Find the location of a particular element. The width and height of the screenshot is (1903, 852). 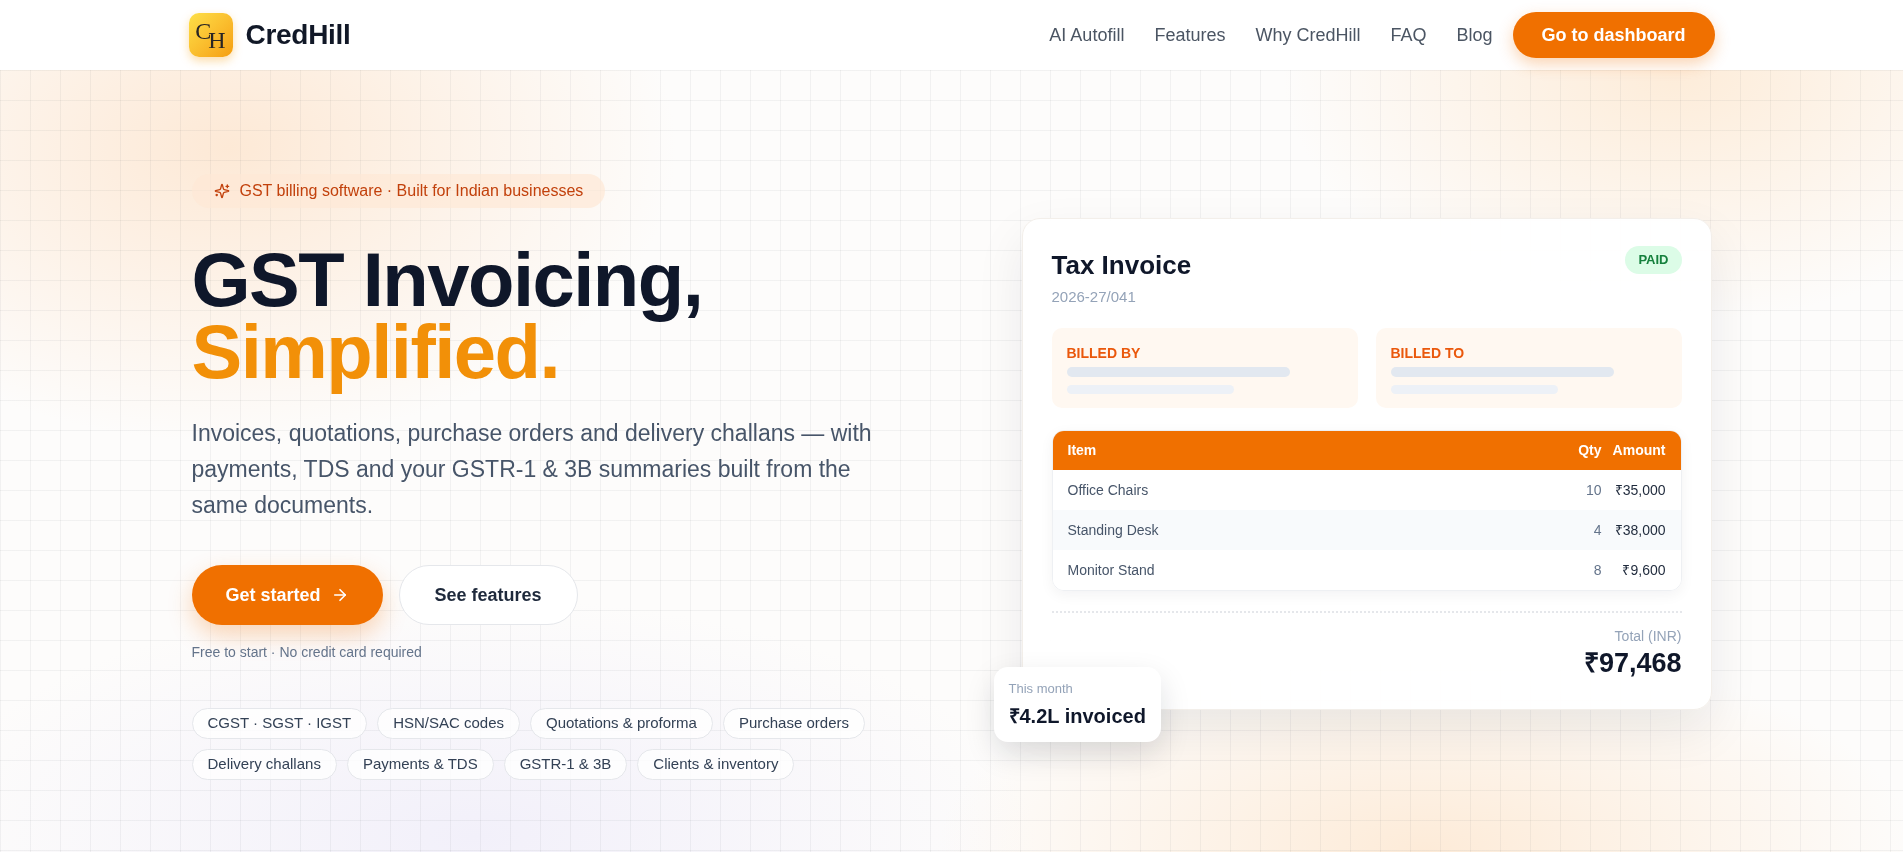

sparkle-icon is located at coordinates (221, 191).